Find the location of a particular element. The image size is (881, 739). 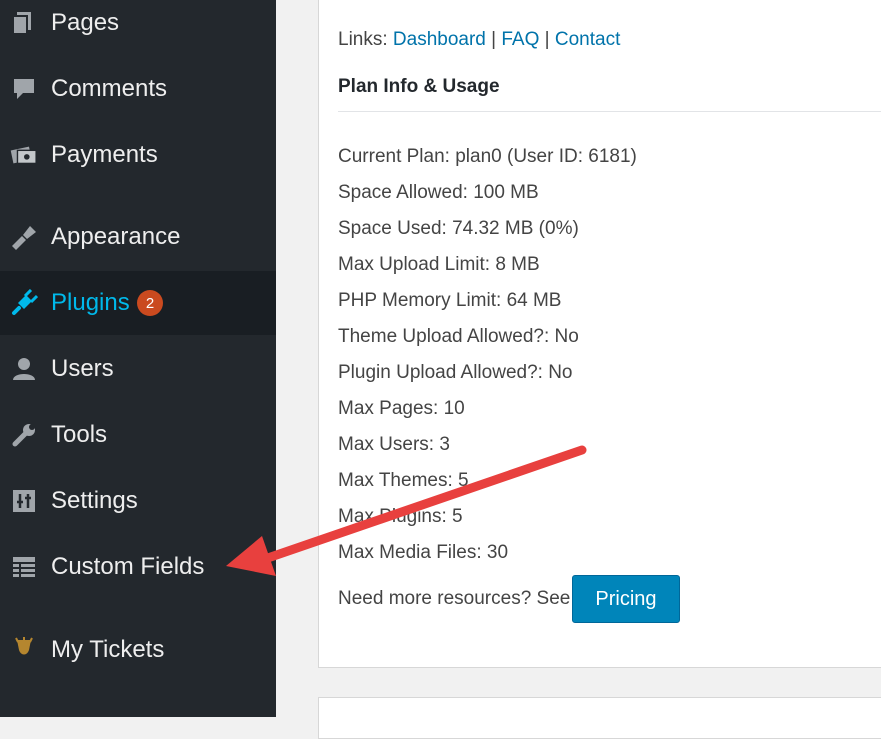

settings-icon is located at coordinates (24, 501).